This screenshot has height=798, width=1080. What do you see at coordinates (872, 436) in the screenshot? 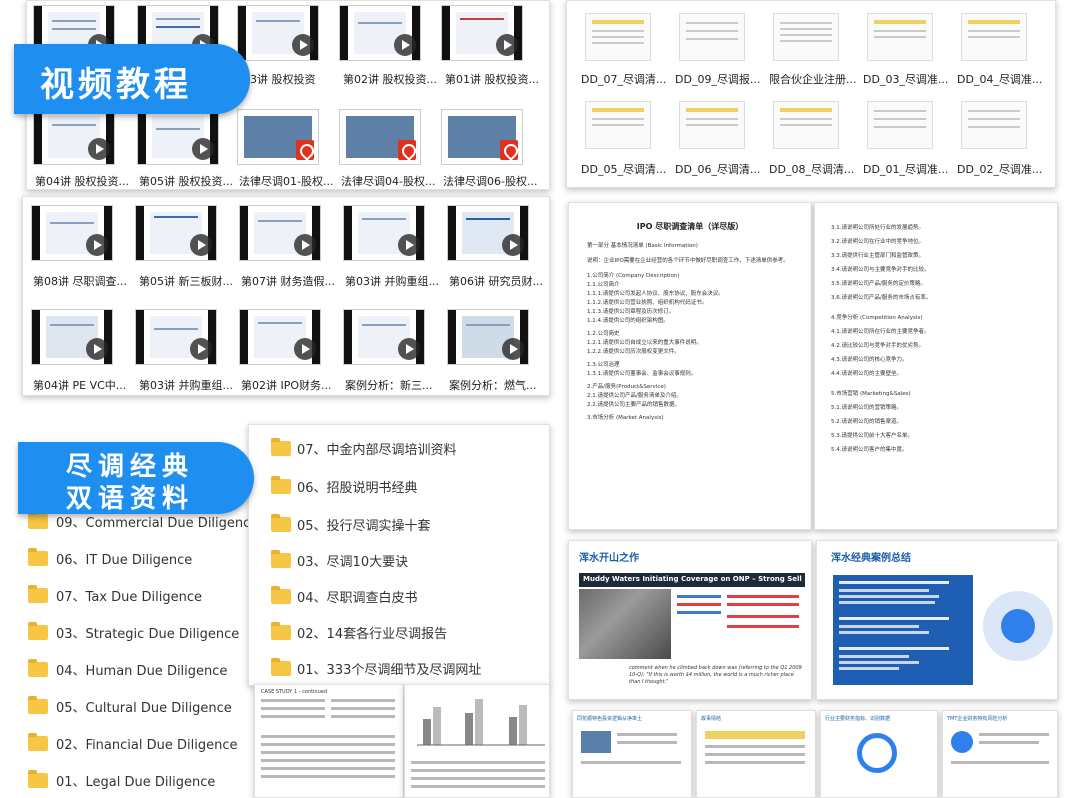
I see `doc-line: 5.3.请提供公司前十大客户名单。` at bounding box center [872, 436].